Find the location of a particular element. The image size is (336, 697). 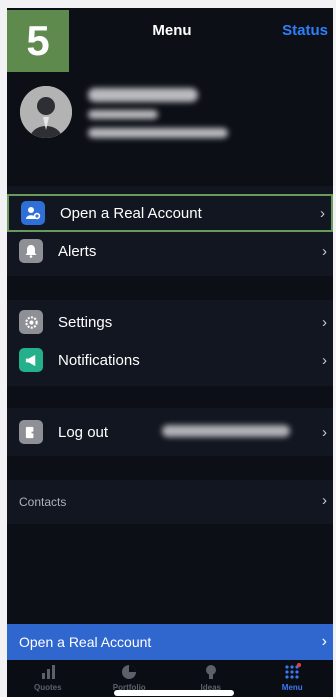

logout-icon is located at coordinates (31, 432).